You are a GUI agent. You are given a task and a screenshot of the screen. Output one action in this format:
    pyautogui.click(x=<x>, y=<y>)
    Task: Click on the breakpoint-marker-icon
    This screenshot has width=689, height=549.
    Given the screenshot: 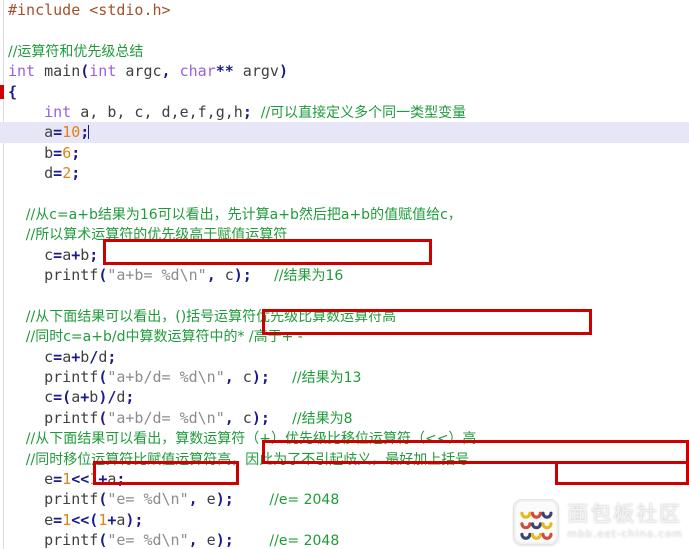 What is the action you would take?
    pyautogui.click(x=2, y=91)
    